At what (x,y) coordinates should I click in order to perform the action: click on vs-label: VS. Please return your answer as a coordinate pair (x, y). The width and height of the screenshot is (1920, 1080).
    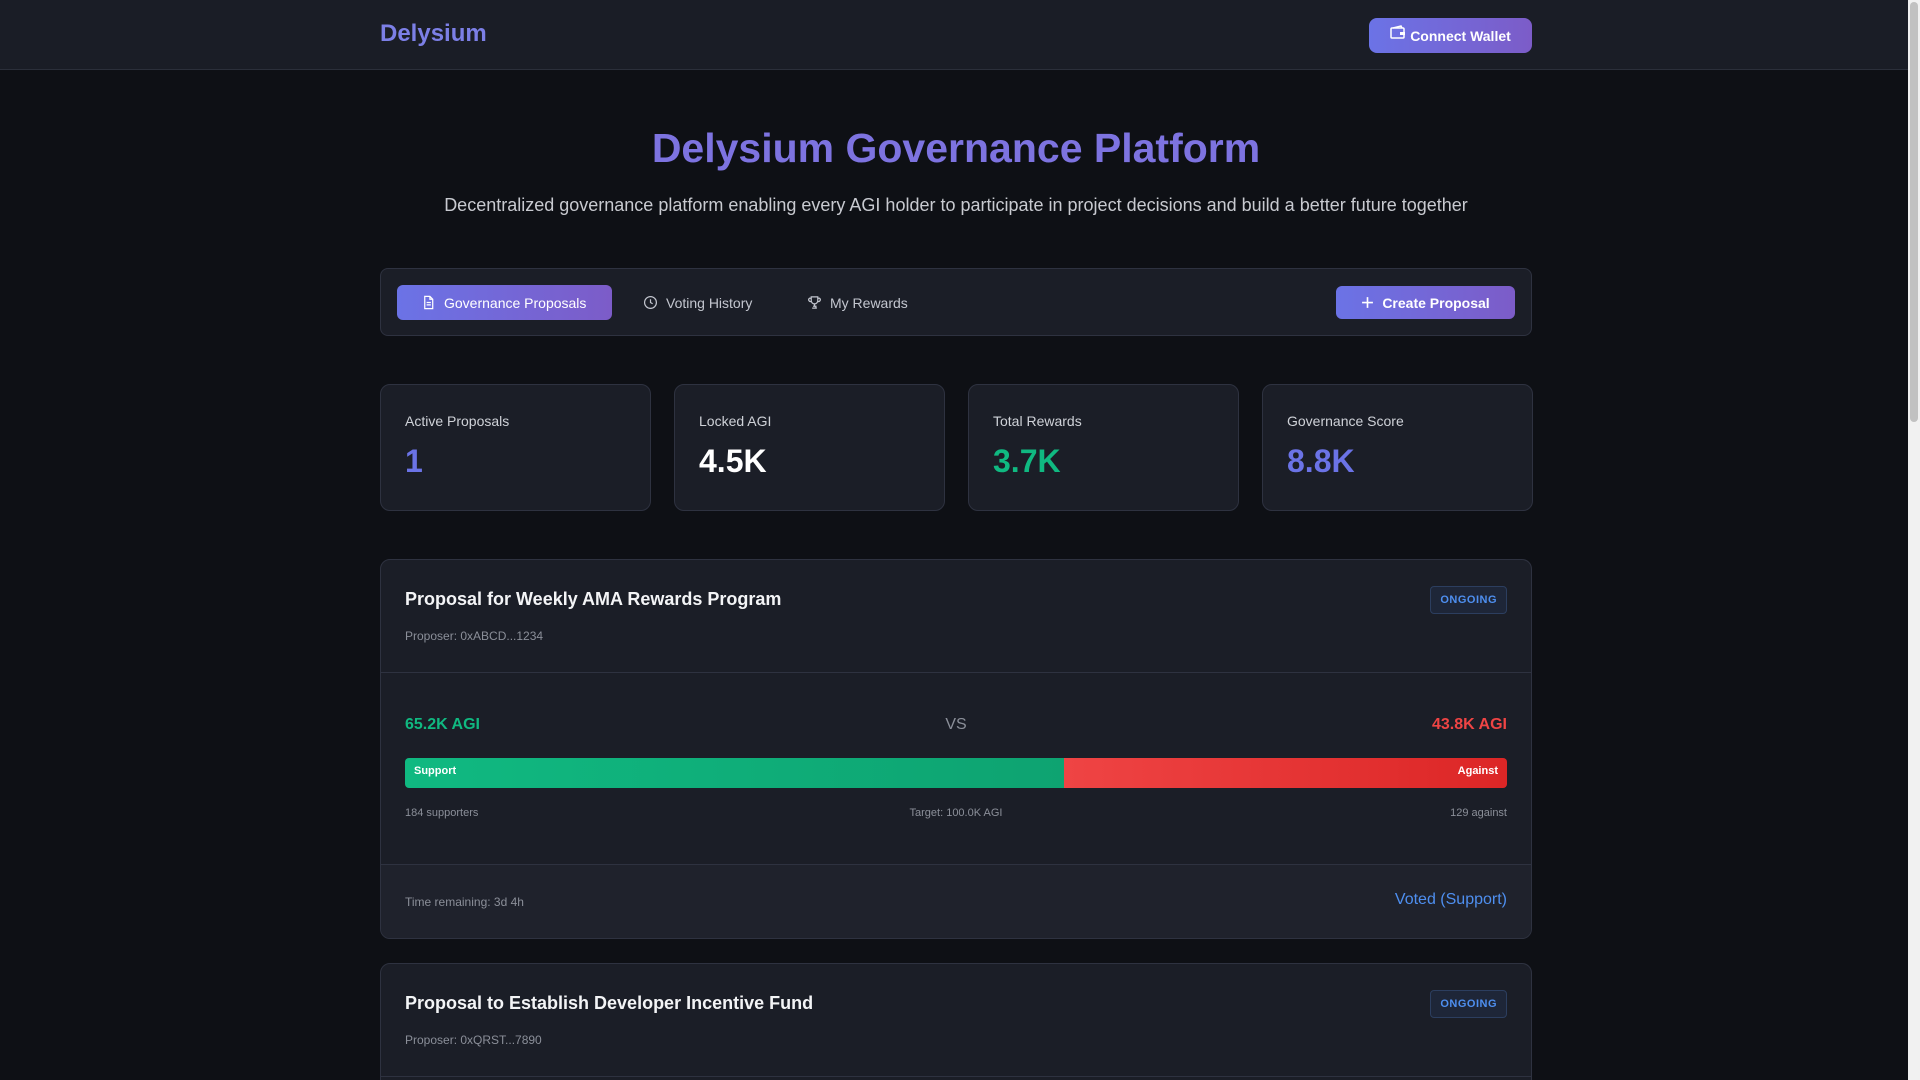
    Looking at the image, I should click on (956, 724).